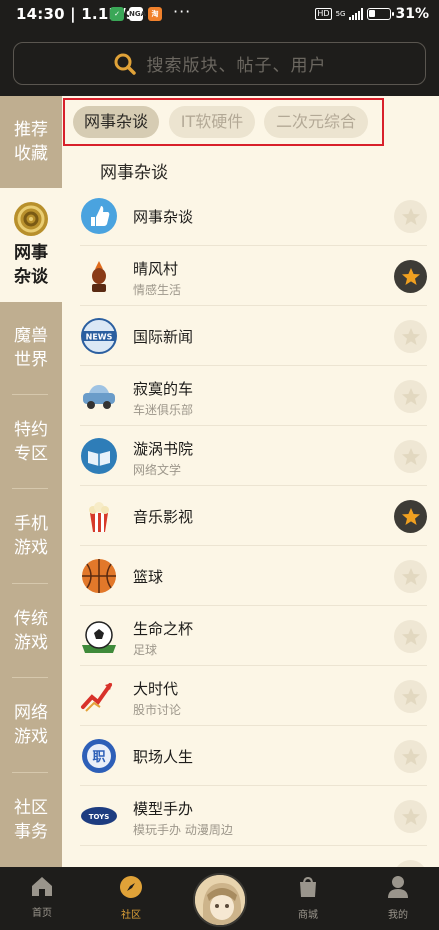  I want to click on category-sidebar: 推荐收藏 网事杂谈 魔兽世界 特约专区 手机游戏 传统游戏 网络游戏 社区事务, so click(31, 481).